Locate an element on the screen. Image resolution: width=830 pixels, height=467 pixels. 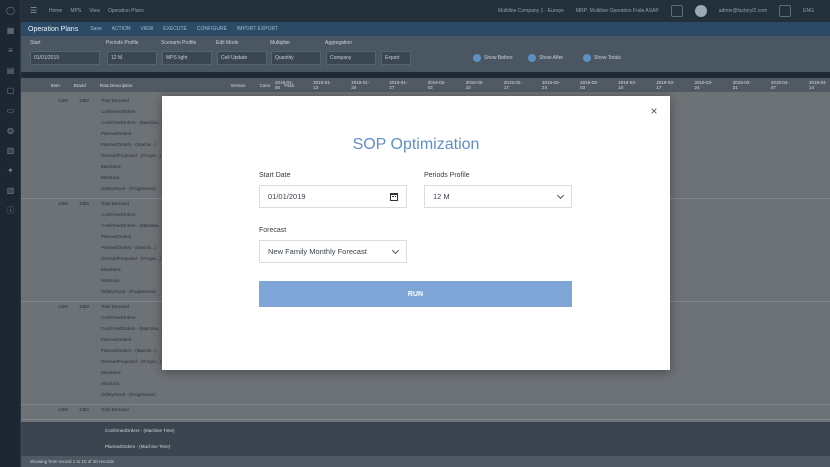
forecast-value: New Family Monthly Forecast is located at coordinates (317, 251).